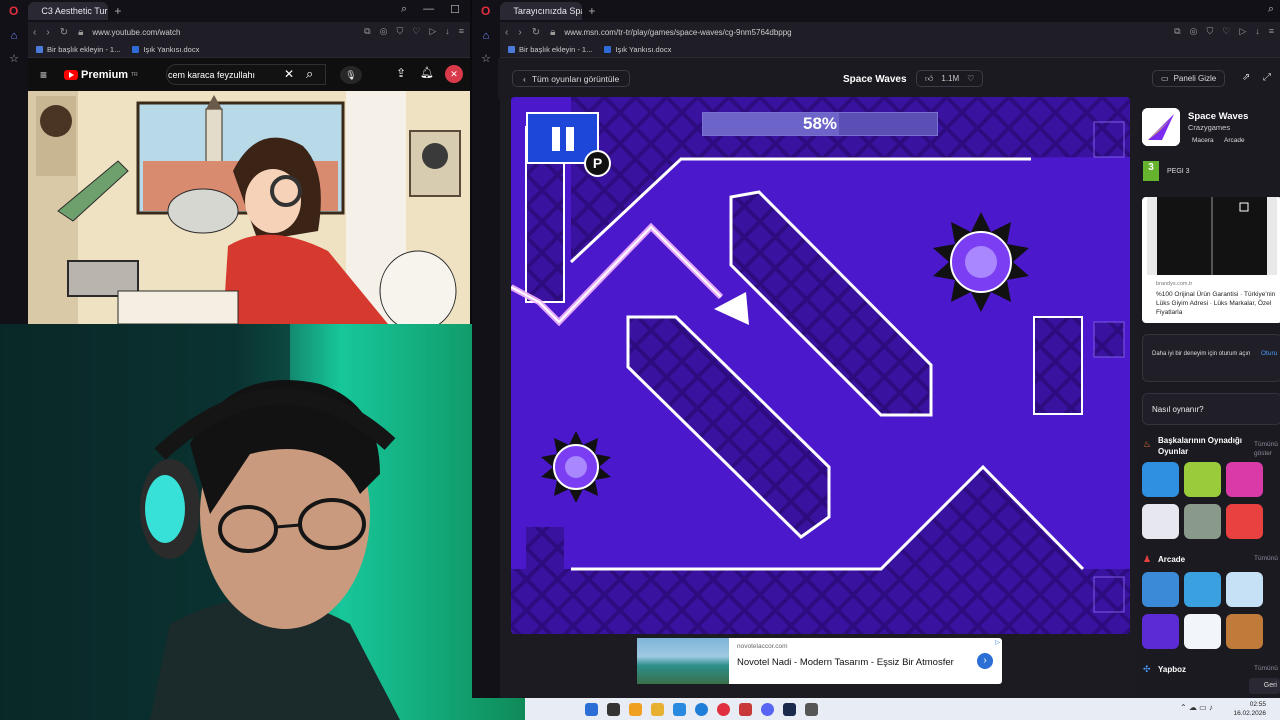 This screenshot has height=720, width=1280. Describe the element at coordinates (591, 709) in the screenshot. I see `weather-icon` at that location.